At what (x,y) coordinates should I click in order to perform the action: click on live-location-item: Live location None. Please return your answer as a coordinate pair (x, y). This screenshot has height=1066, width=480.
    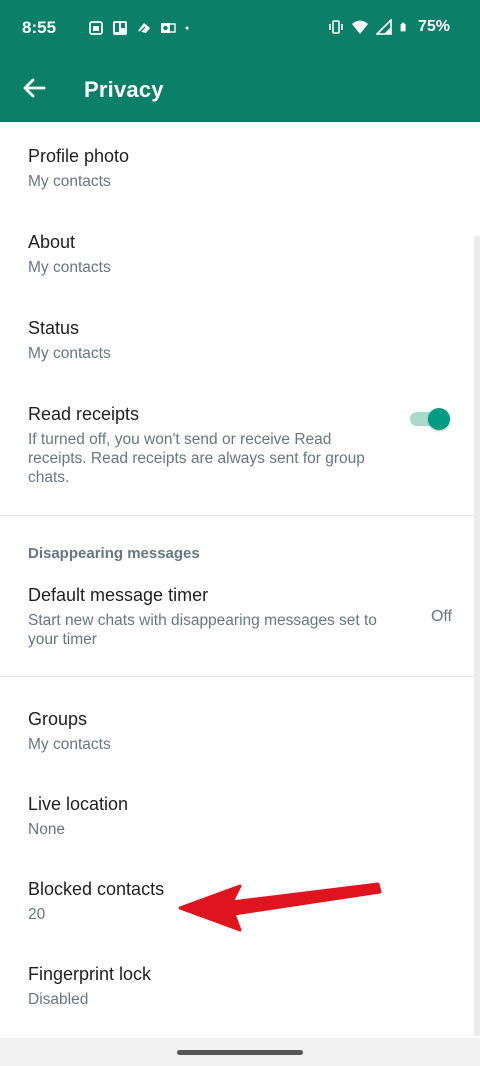
    Looking at the image, I should click on (240, 816).